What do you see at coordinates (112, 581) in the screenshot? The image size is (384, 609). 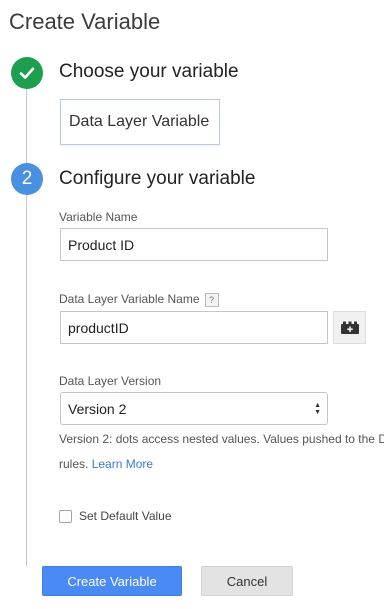 I see `create-variable-button: Create Variable` at bounding box center [112, 581].